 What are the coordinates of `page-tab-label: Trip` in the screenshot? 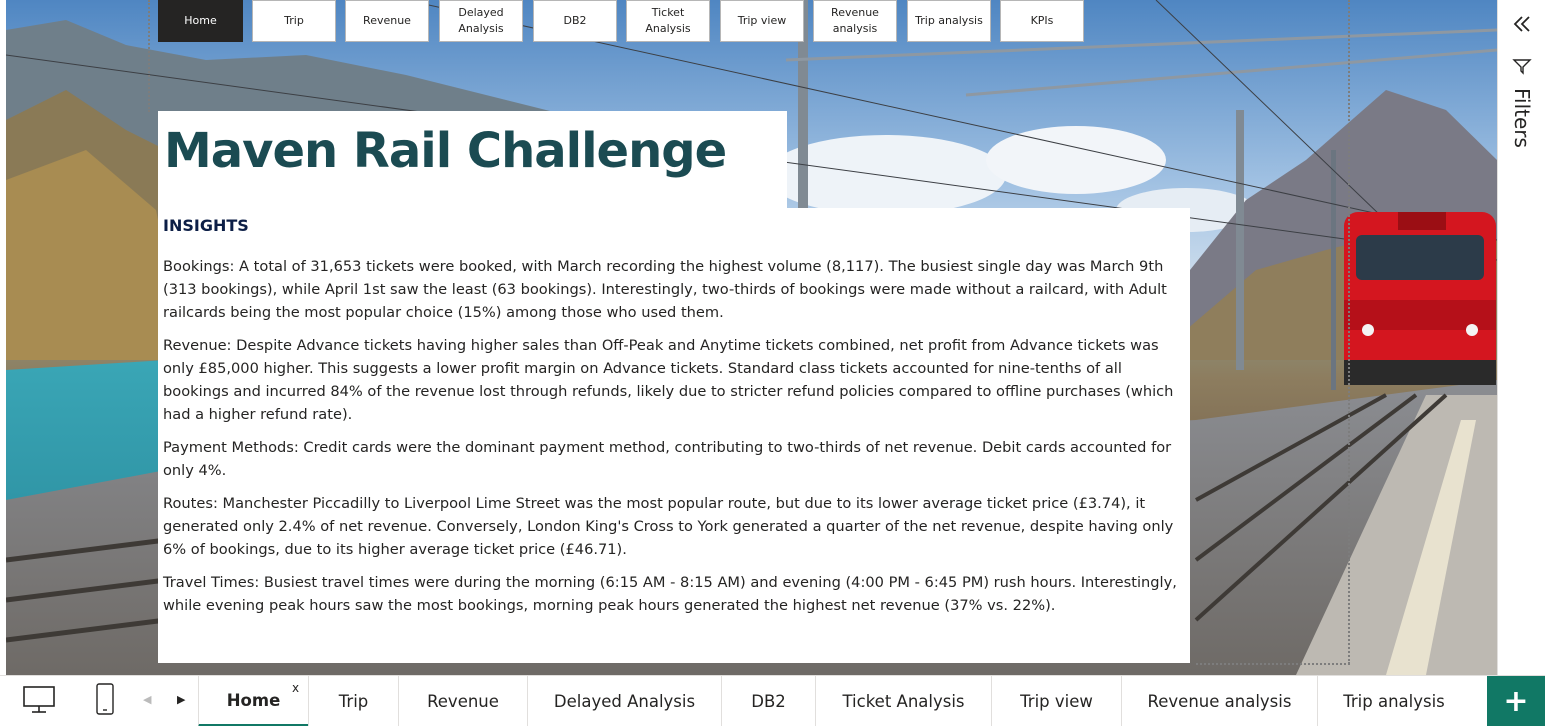 It's located at (353, 701).